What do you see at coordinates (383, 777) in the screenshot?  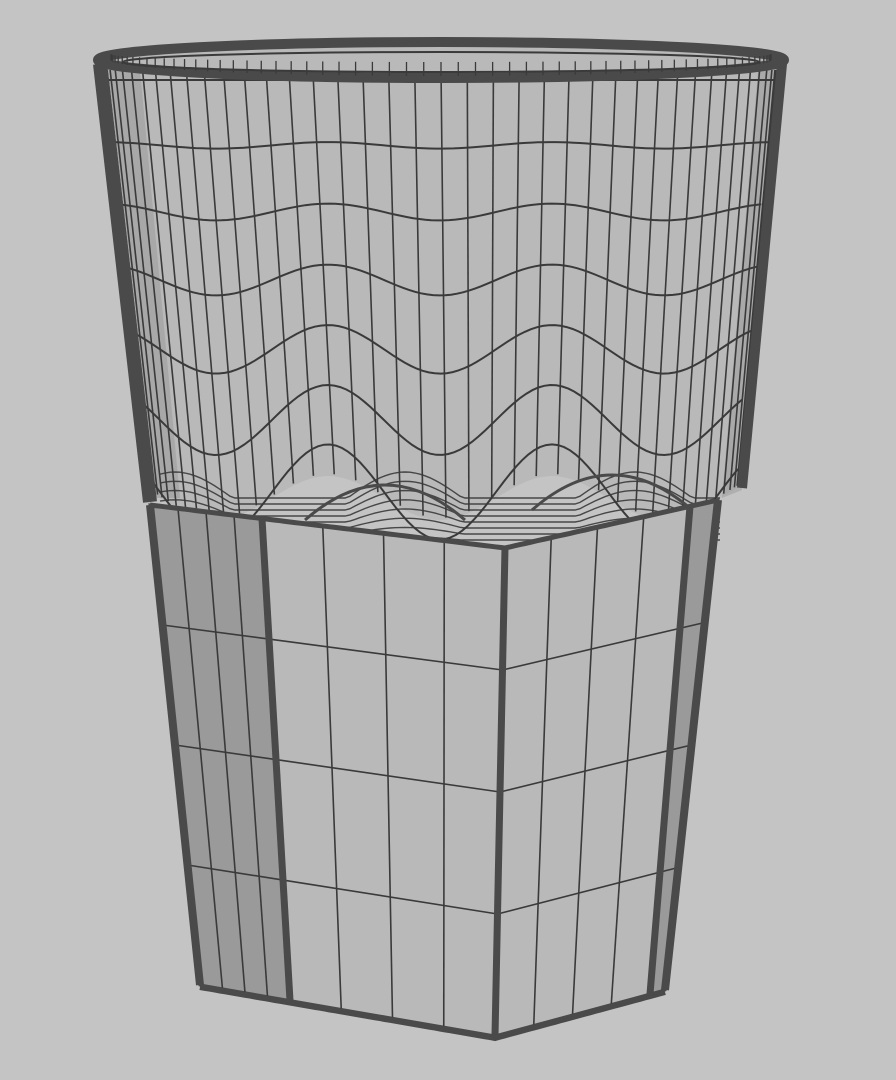 I see `base-facet` at bounding box center [383, 777].